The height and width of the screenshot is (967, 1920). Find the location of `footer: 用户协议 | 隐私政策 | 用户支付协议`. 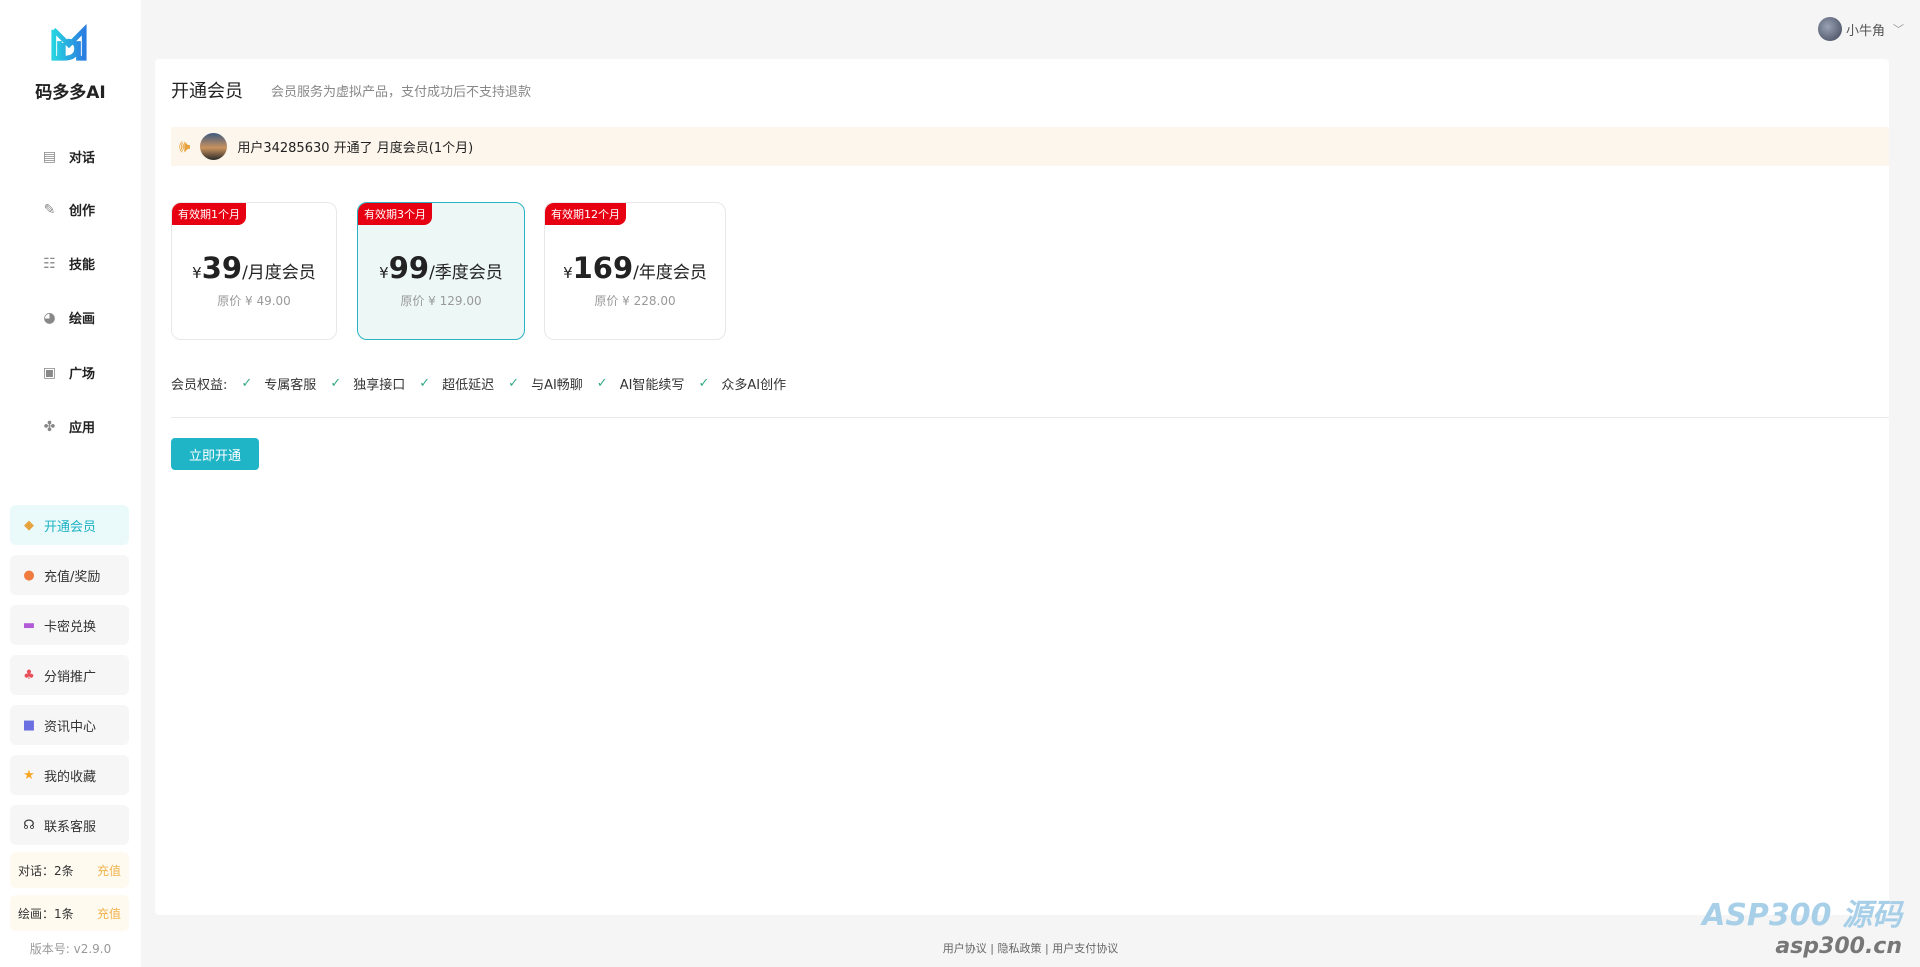

footer: 用户协议 | 隐私政策 | 用户支付协议 is located at coordinates (1030, 948).